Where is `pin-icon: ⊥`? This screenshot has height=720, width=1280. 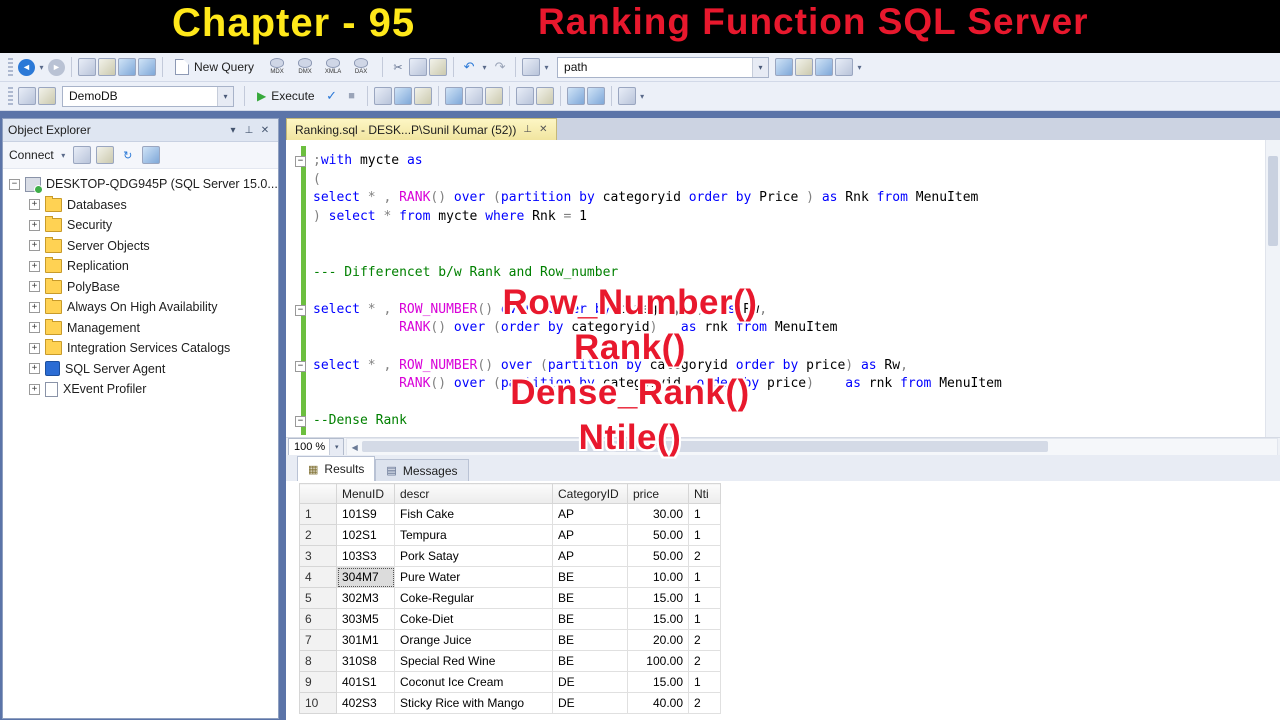 pin-icon: ⊥ is located at coordinates (249, 130).